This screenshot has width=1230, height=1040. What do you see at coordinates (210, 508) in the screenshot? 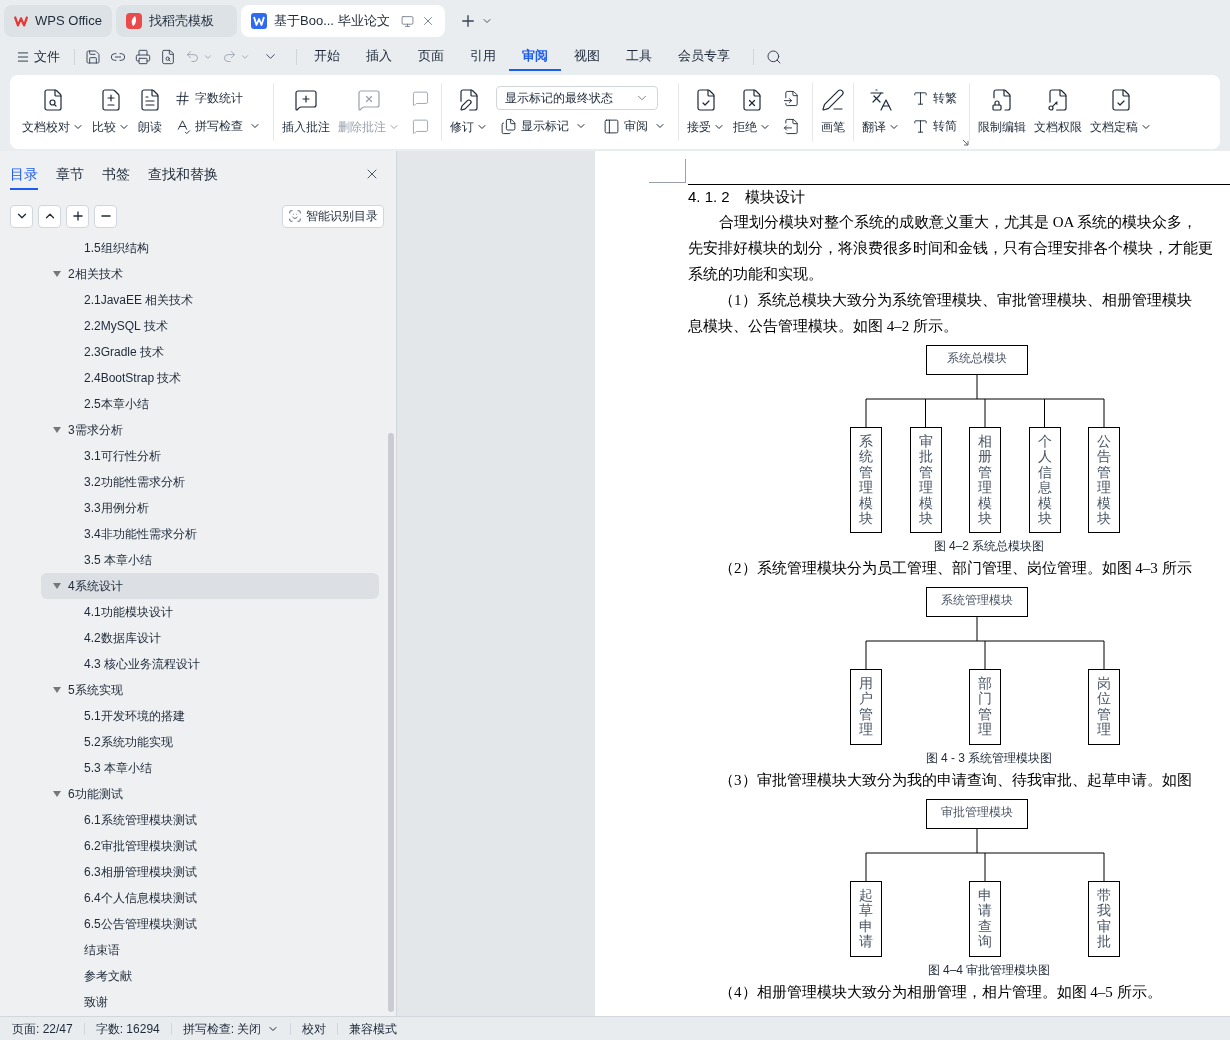
I see `toc-item: 3.3用例分析` at bounding box center [210, 508].